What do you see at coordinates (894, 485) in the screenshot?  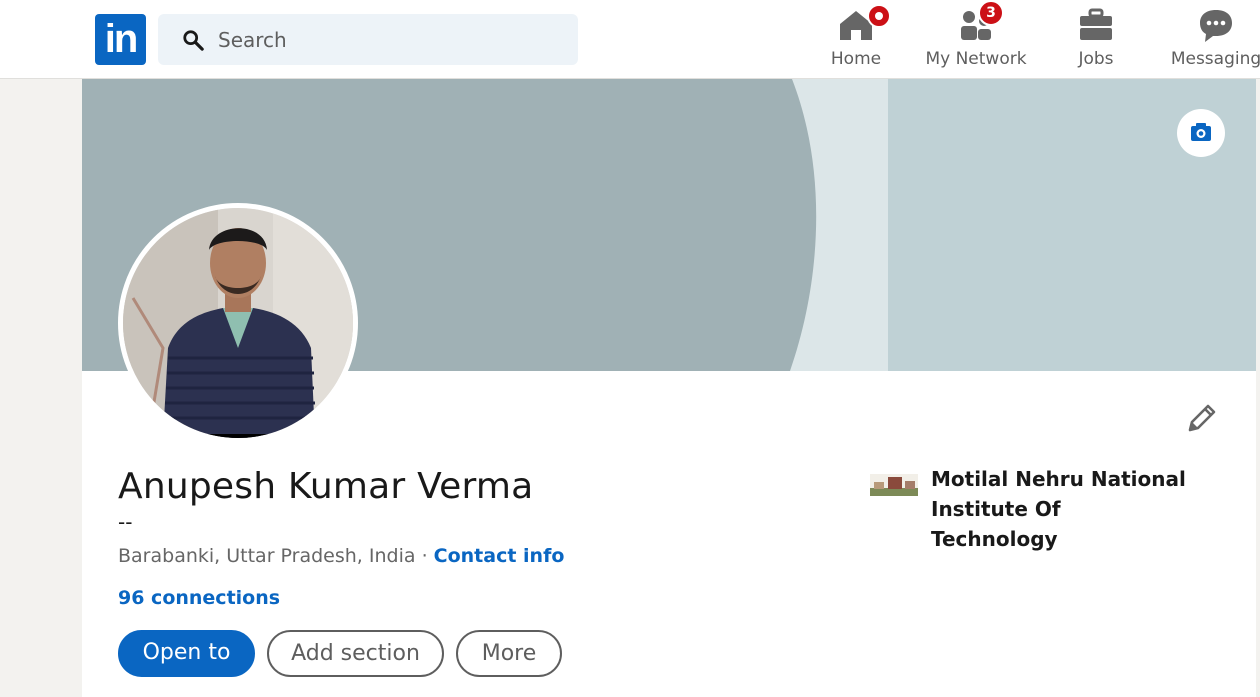 I see `school-logo` at bounding box center [894, 485].